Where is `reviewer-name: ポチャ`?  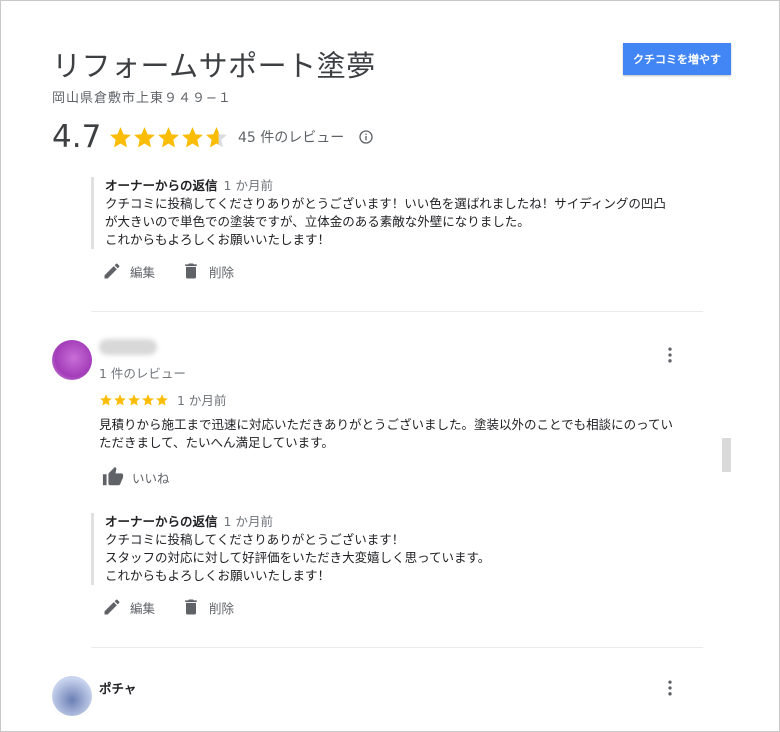 reviewer-name: ポチャ is located at coordinates (117, 687).